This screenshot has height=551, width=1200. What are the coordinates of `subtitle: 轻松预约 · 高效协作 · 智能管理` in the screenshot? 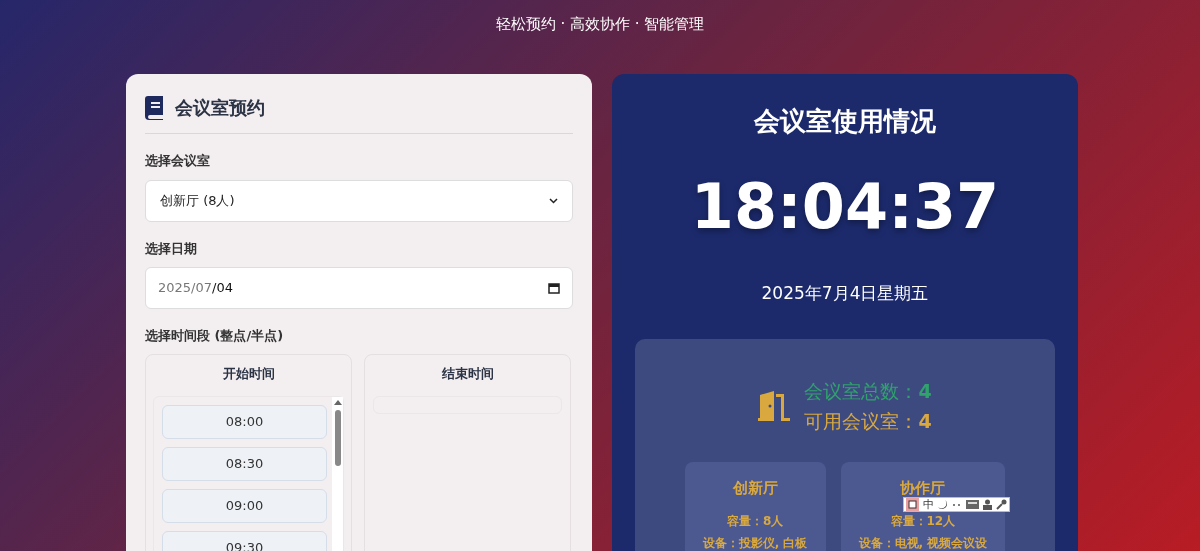 It's located at (600, 24).